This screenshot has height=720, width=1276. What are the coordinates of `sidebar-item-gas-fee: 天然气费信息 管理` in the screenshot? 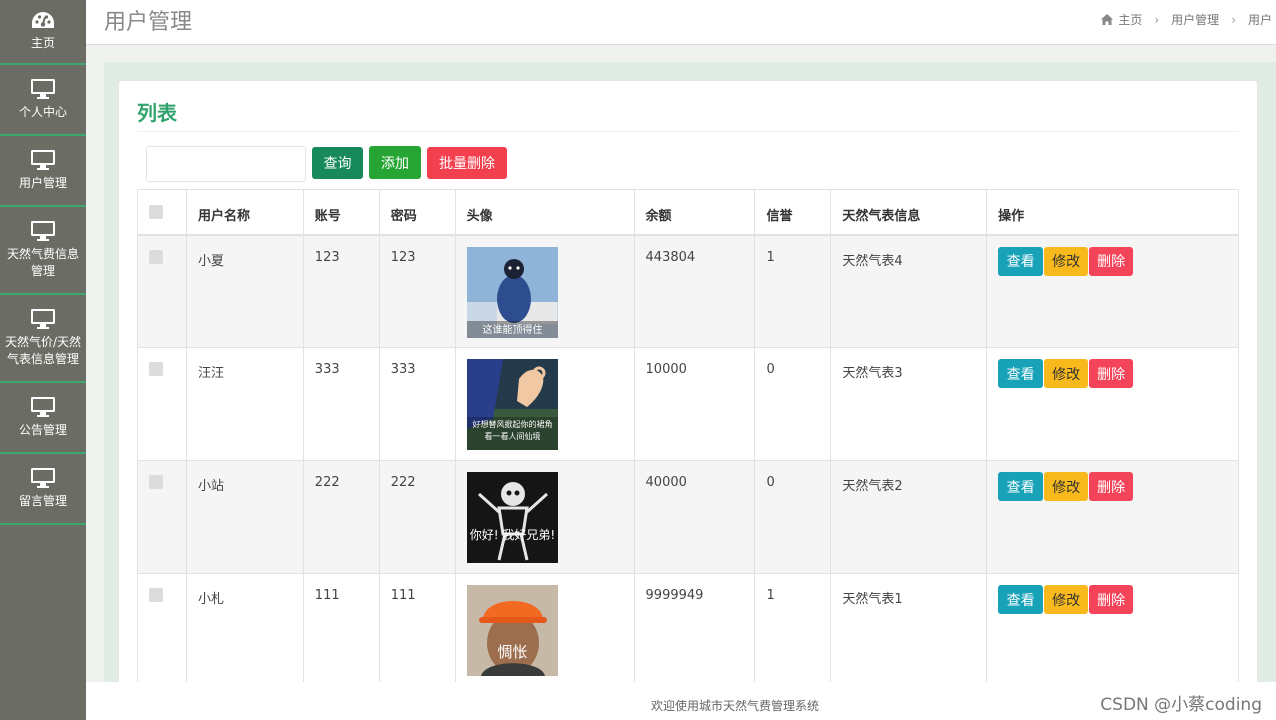 It's located at (43, 251).